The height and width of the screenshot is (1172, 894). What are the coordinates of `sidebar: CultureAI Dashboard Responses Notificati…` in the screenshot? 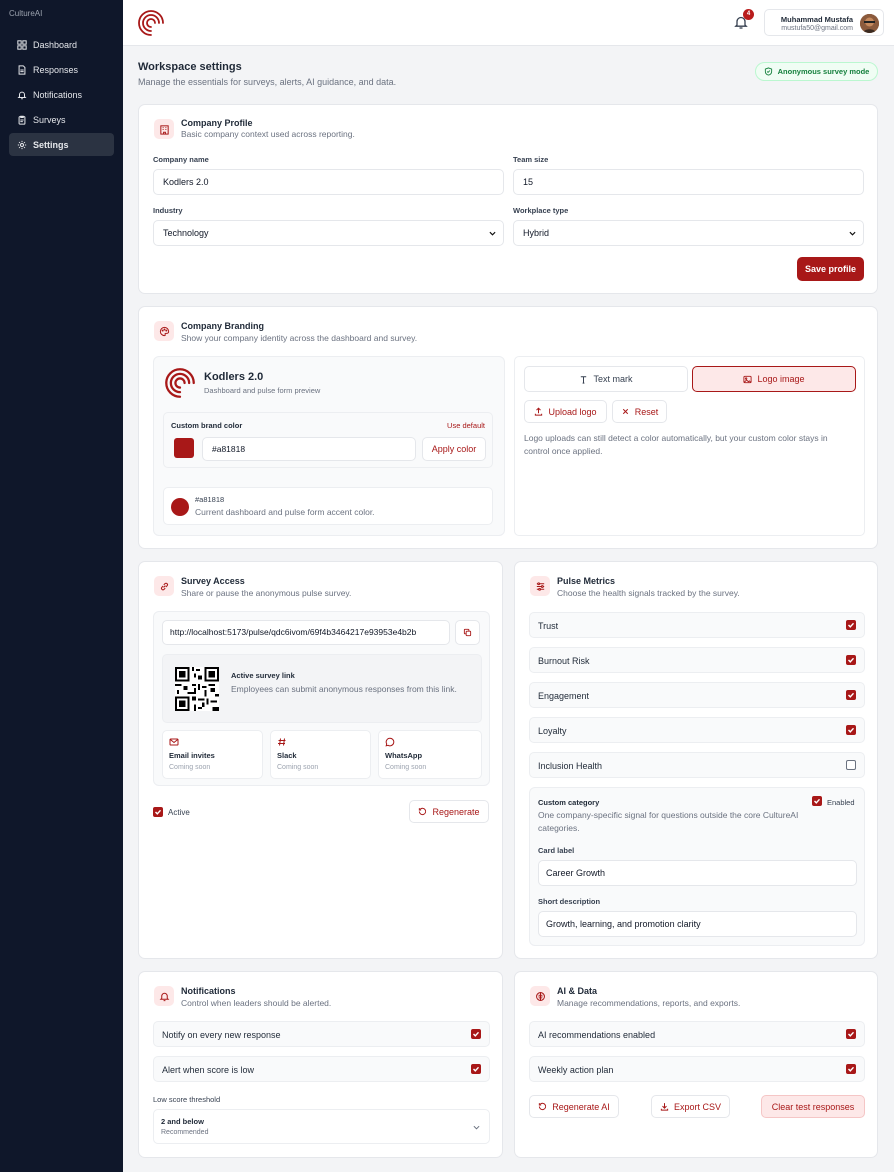 It's located at (61, 586).